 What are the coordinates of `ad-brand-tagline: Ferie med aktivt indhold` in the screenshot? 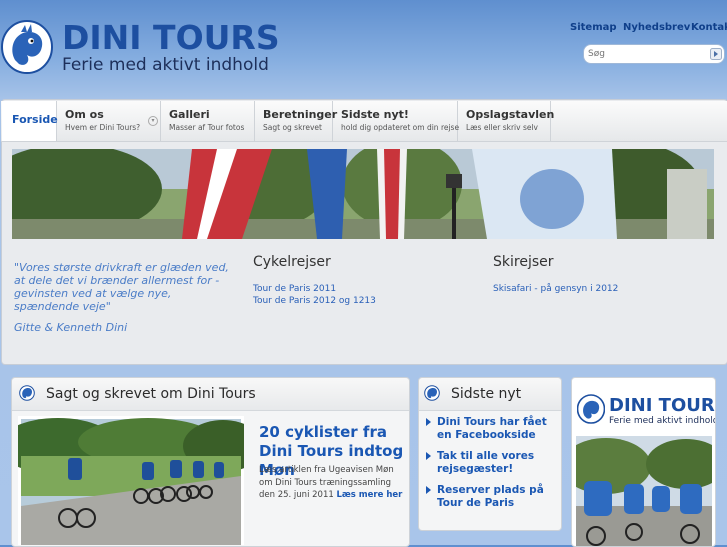 It's located at (662, 421).